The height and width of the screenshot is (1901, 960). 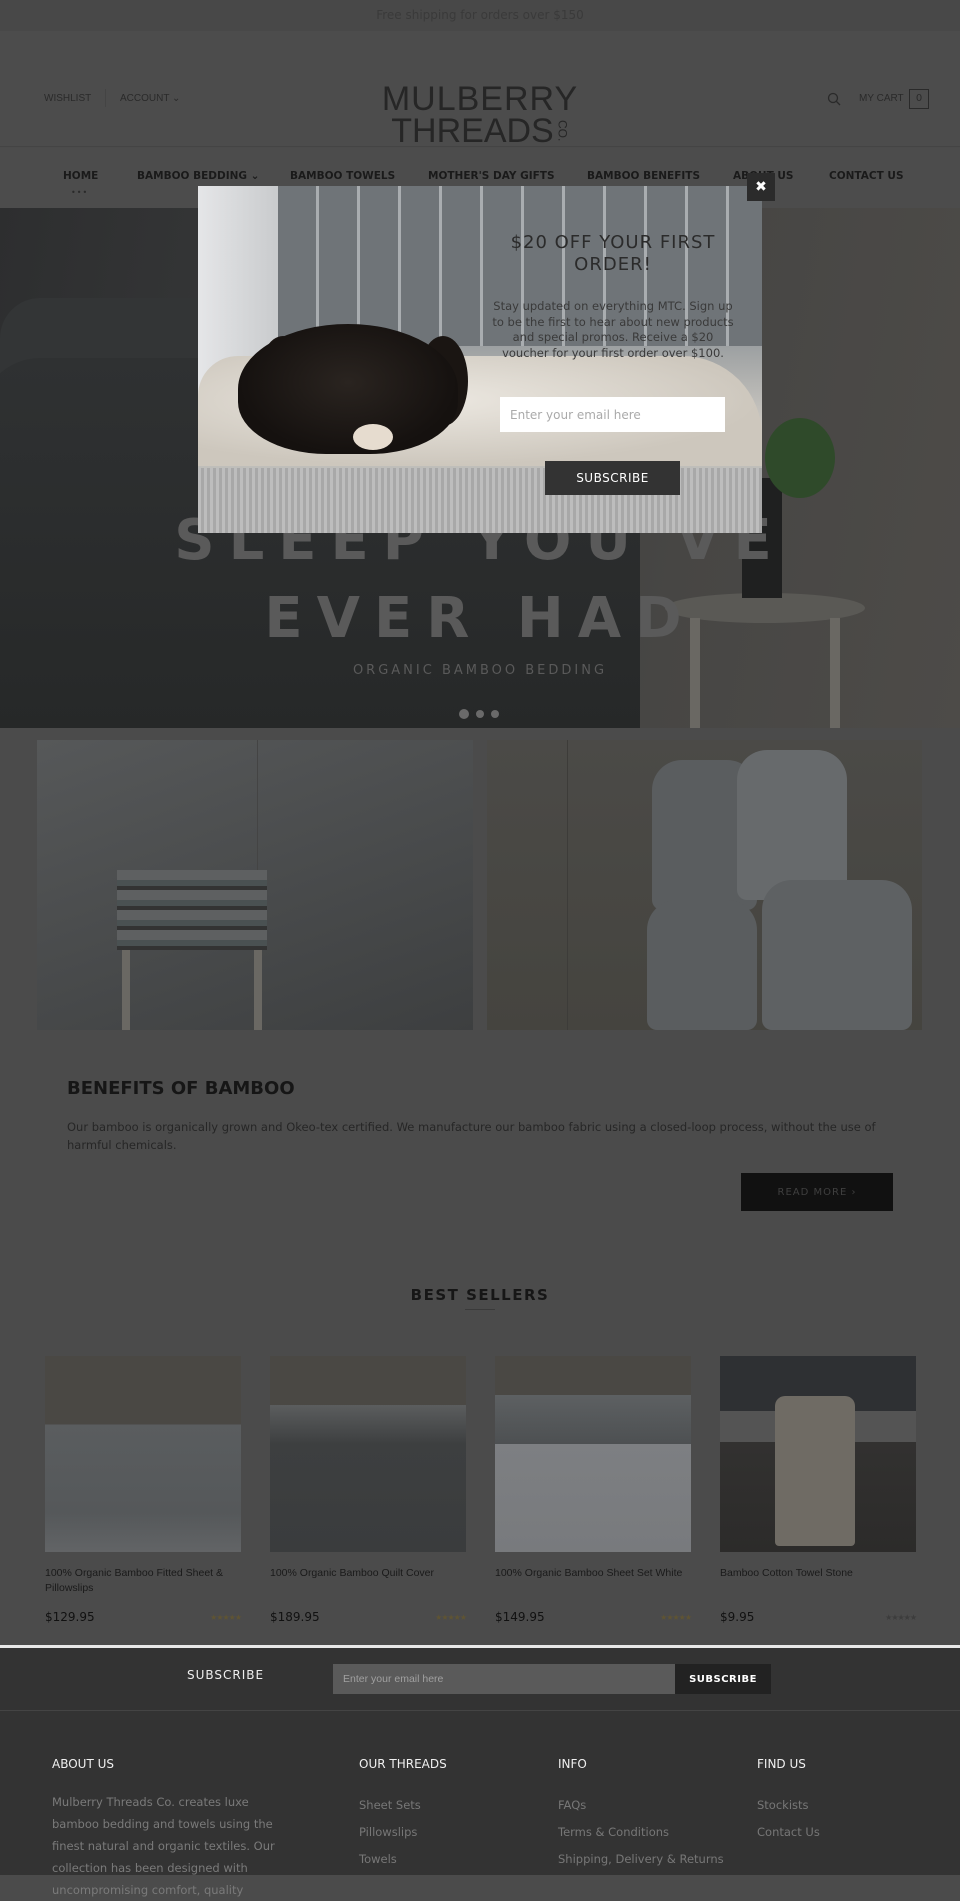 I want to click on footer-link: Pillowslips, so click(x=388, y=1832).